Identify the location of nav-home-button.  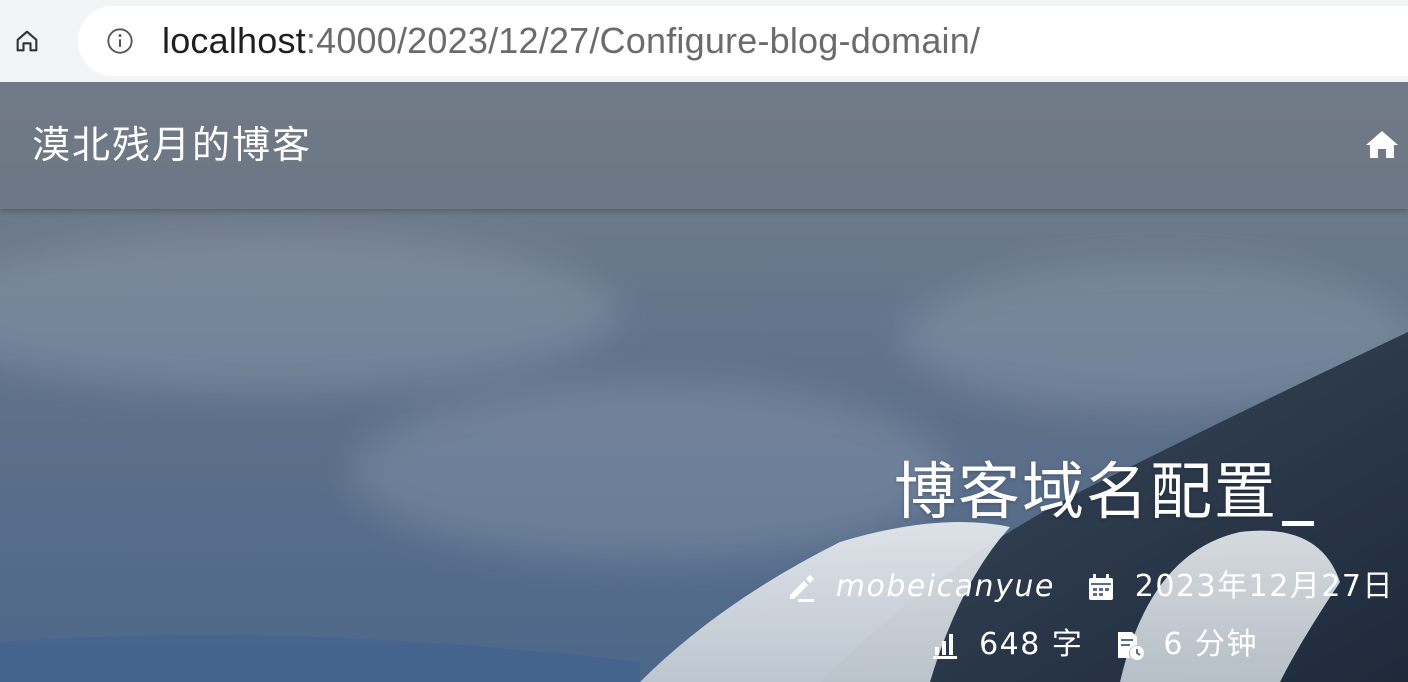
(1382, 144).